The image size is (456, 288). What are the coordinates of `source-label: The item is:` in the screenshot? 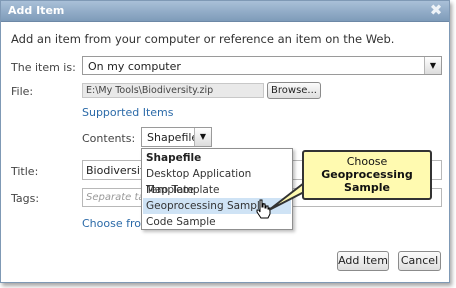 It's located at (43, 67).